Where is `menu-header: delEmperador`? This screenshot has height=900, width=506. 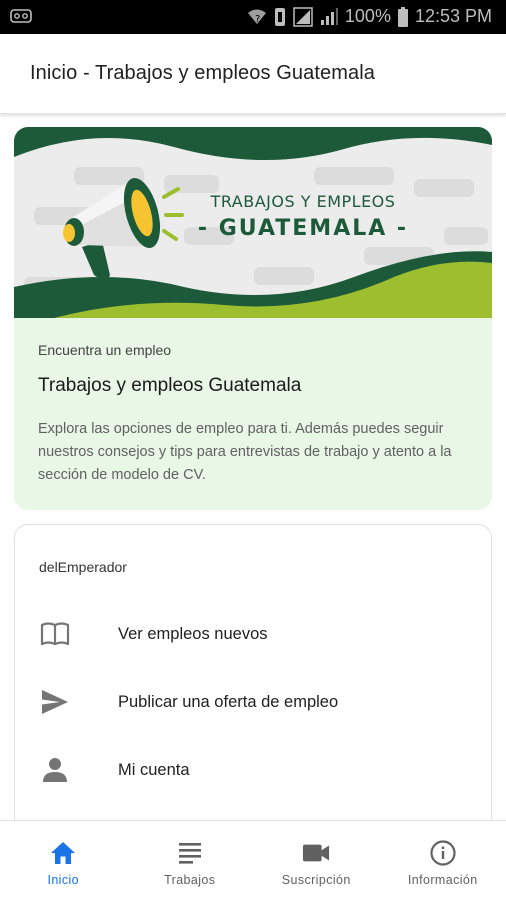 menu-header: delEmperador is located at coordinates (83, 567).